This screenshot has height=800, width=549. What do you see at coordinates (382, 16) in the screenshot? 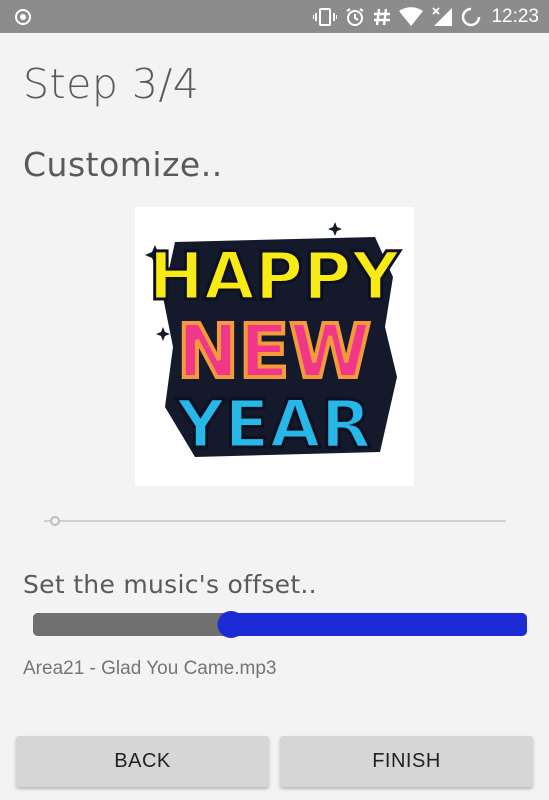
I see `hash-icon` at bounding box center [382, 16].